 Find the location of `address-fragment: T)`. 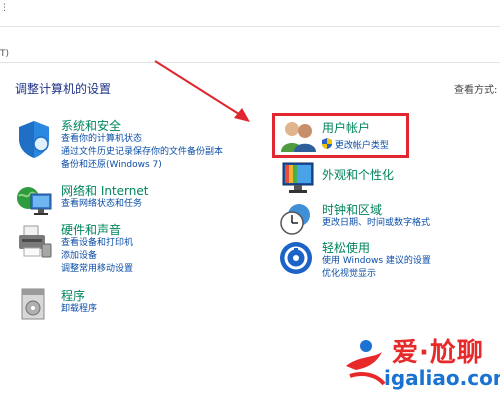

address-fragment: T) is located at coordinates (5, 54).